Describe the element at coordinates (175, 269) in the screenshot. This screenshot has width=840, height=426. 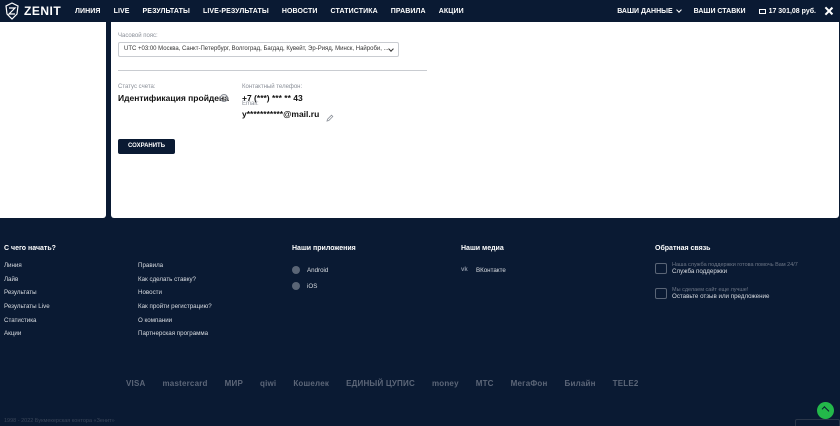
I see `footer-link-rules: Правила` at that location.